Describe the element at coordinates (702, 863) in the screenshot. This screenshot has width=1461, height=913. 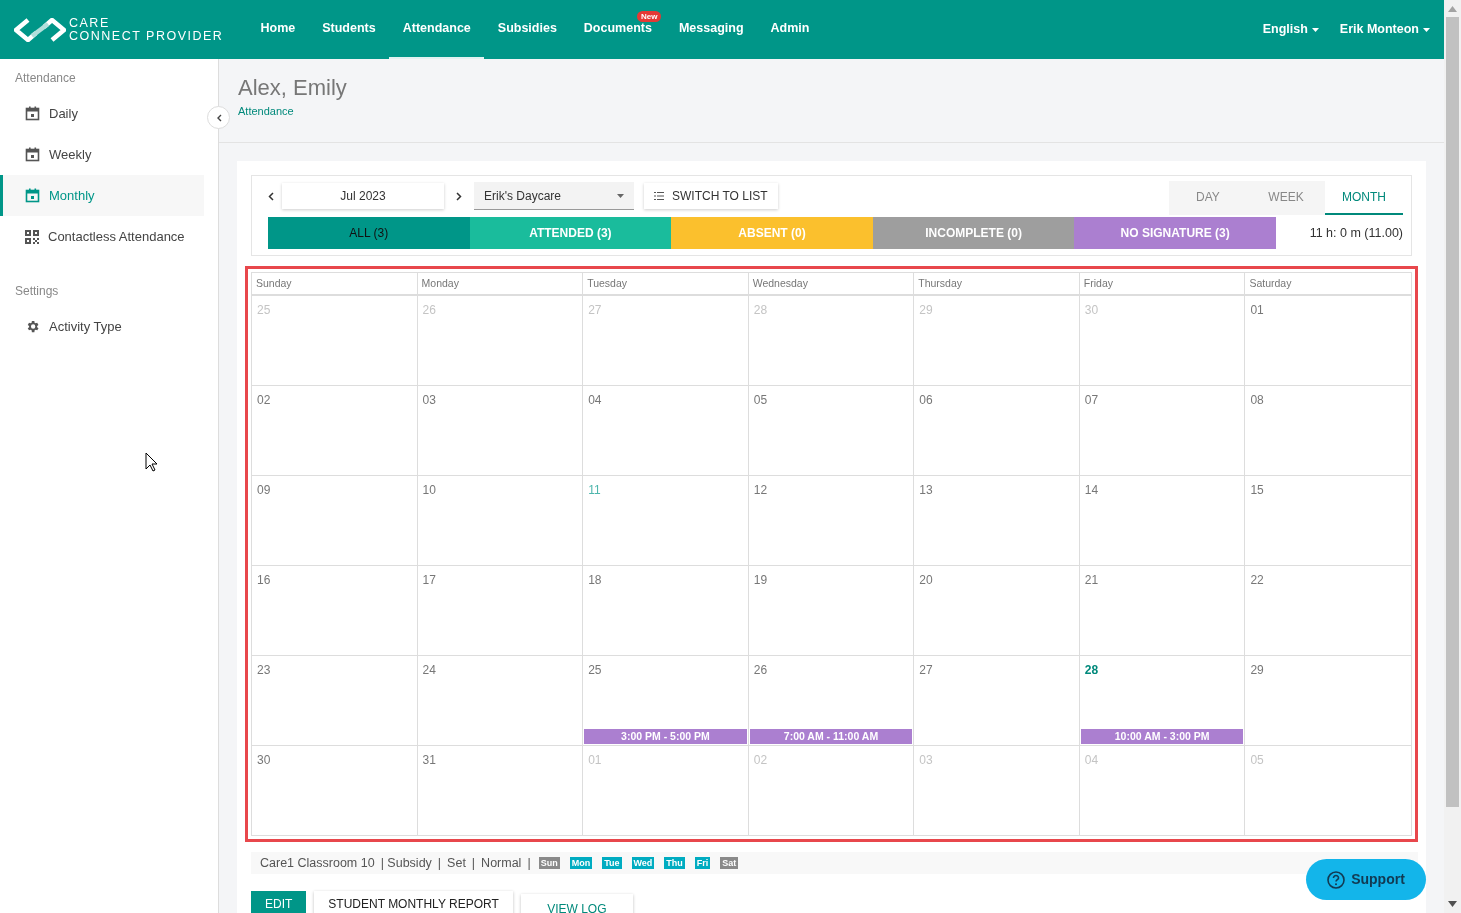
I see `weekday-chip: Fri` at that location.